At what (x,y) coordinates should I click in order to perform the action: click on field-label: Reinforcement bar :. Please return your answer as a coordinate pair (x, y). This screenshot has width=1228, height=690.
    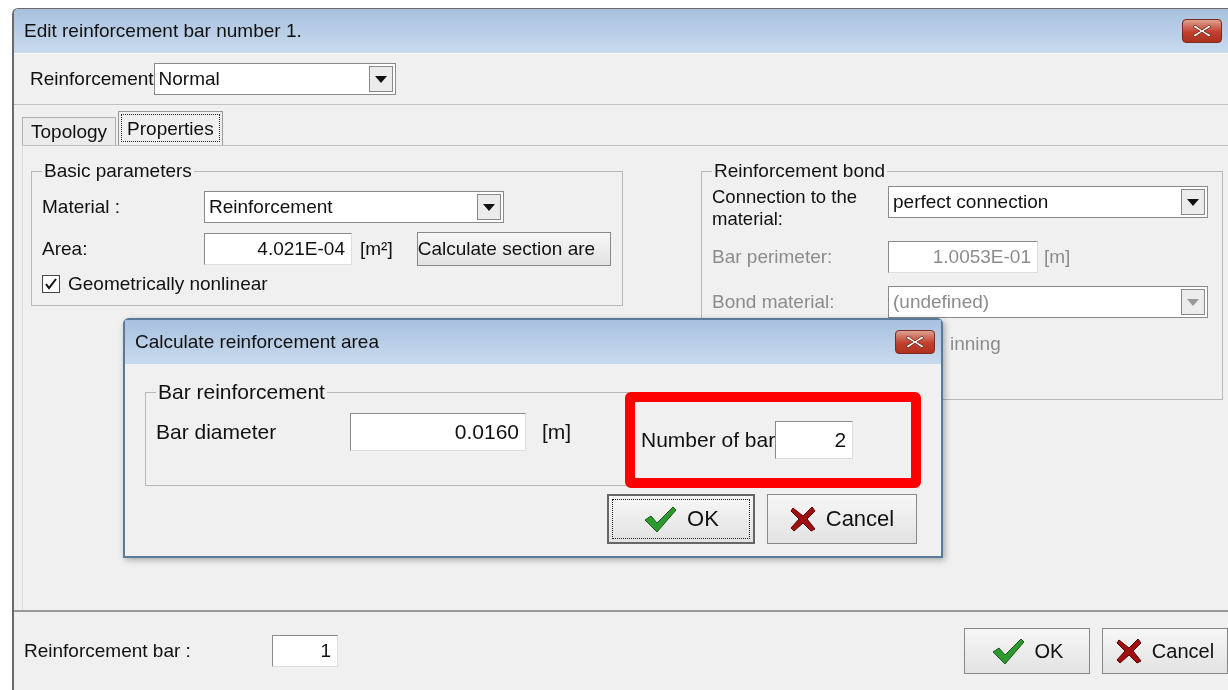
    Looking at the image, I should click on (108, 651).